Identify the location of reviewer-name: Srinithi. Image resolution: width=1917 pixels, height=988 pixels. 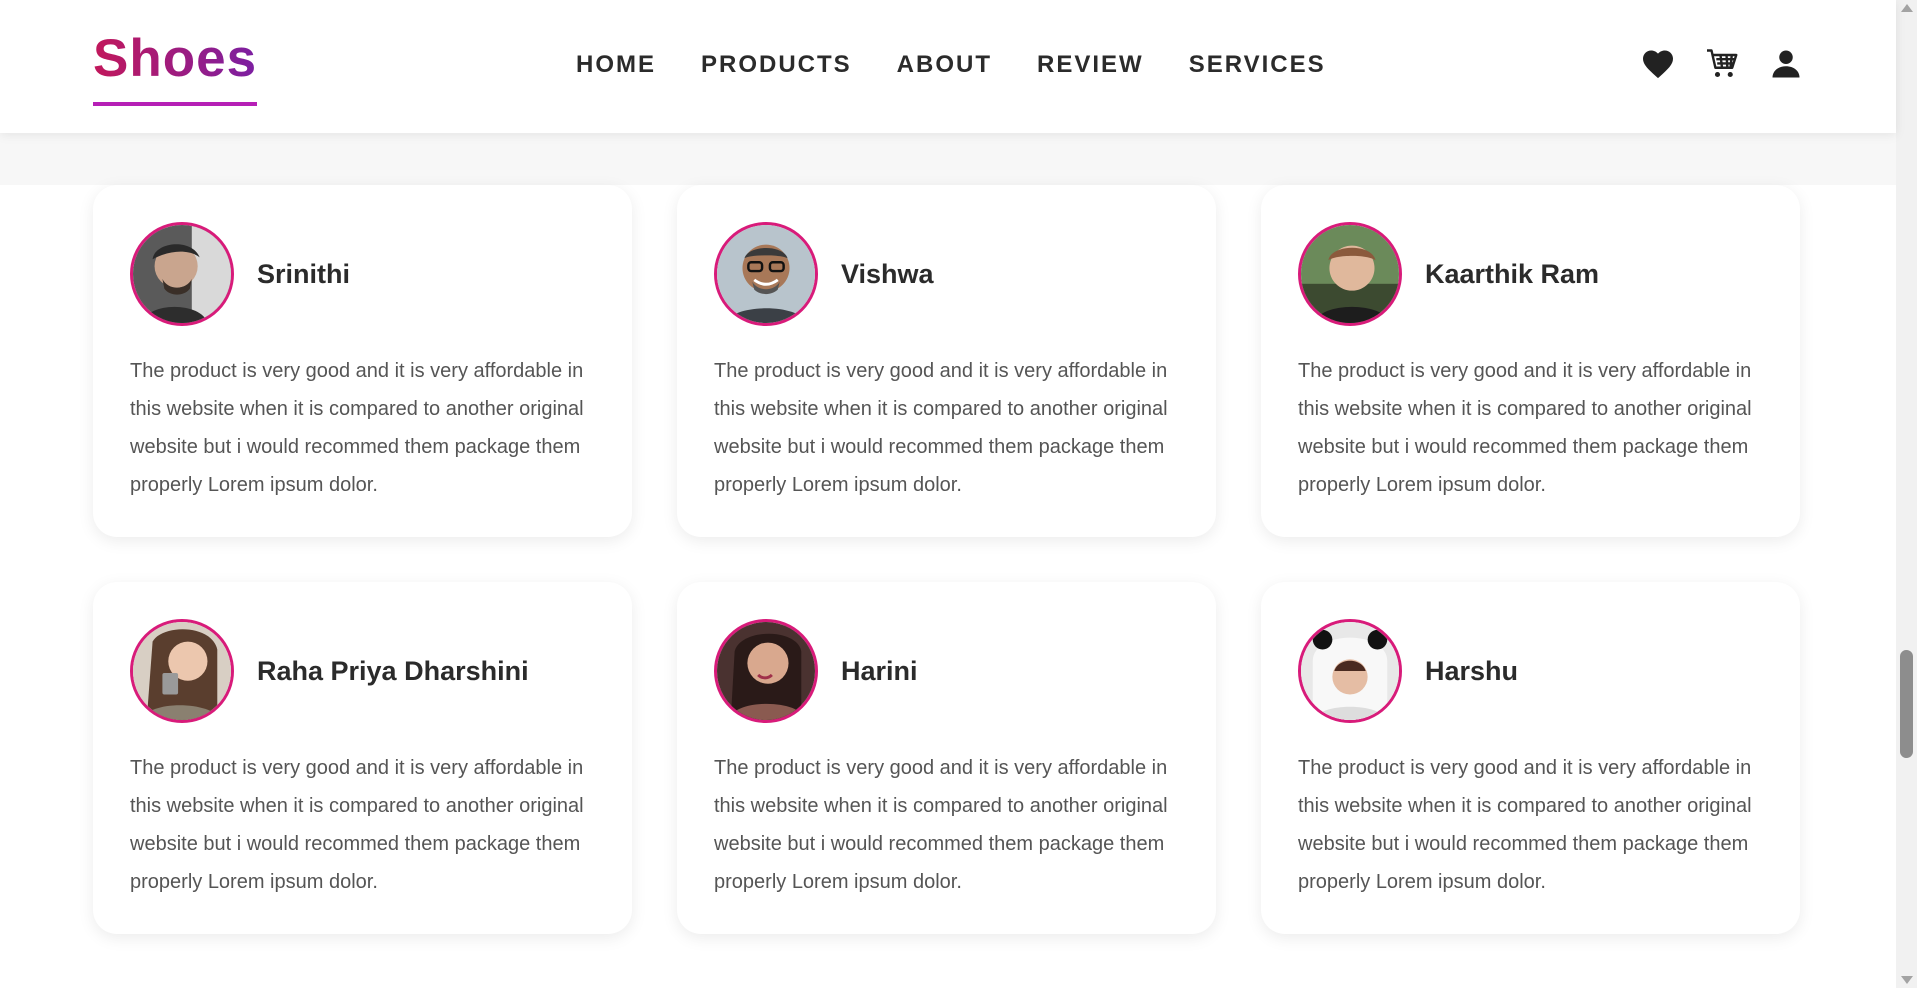
(303, 273).